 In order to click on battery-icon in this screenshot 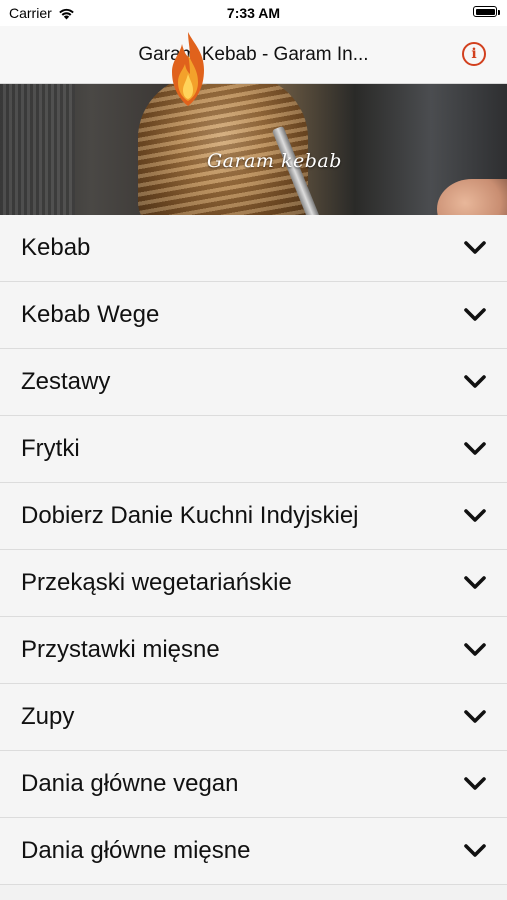, I will do `click(486, 11)`.